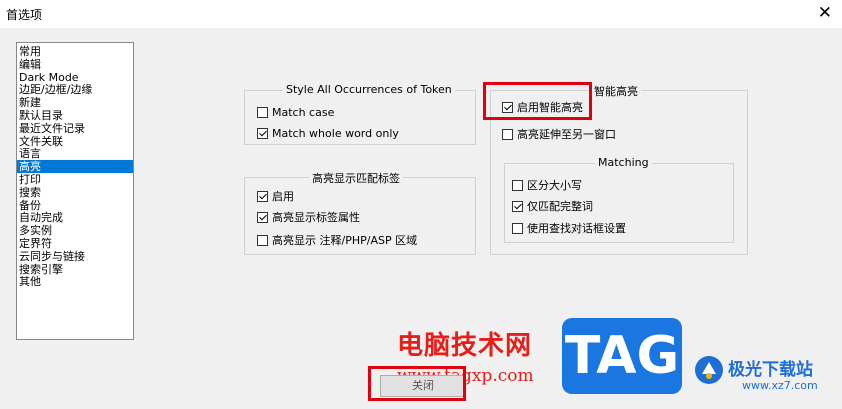  I want to click on whole-word-label: 仅匹配完整词, so click(560, 206).